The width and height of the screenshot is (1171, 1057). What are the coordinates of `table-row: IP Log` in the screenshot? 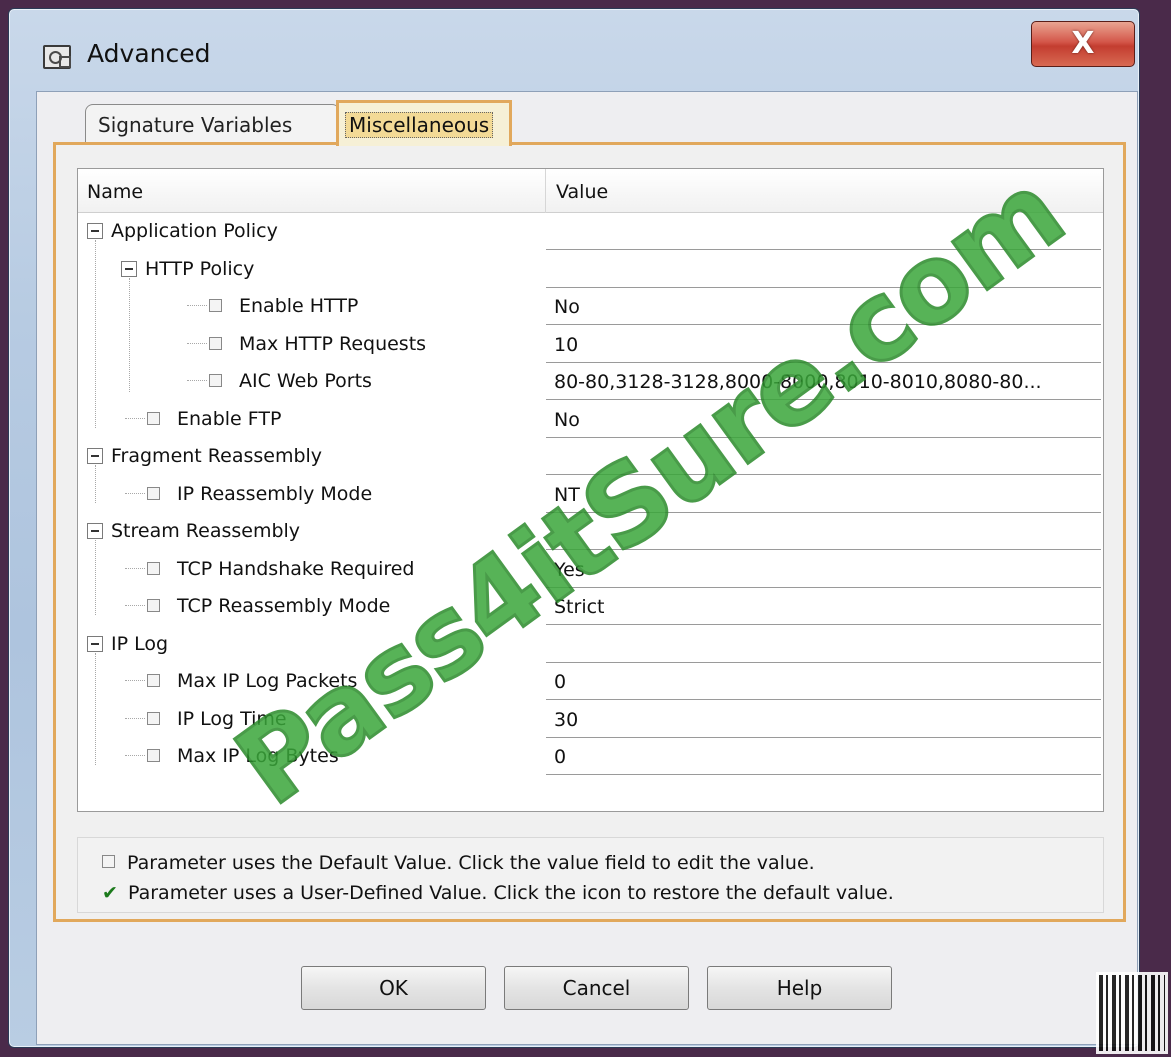 It's located at (590, 644).